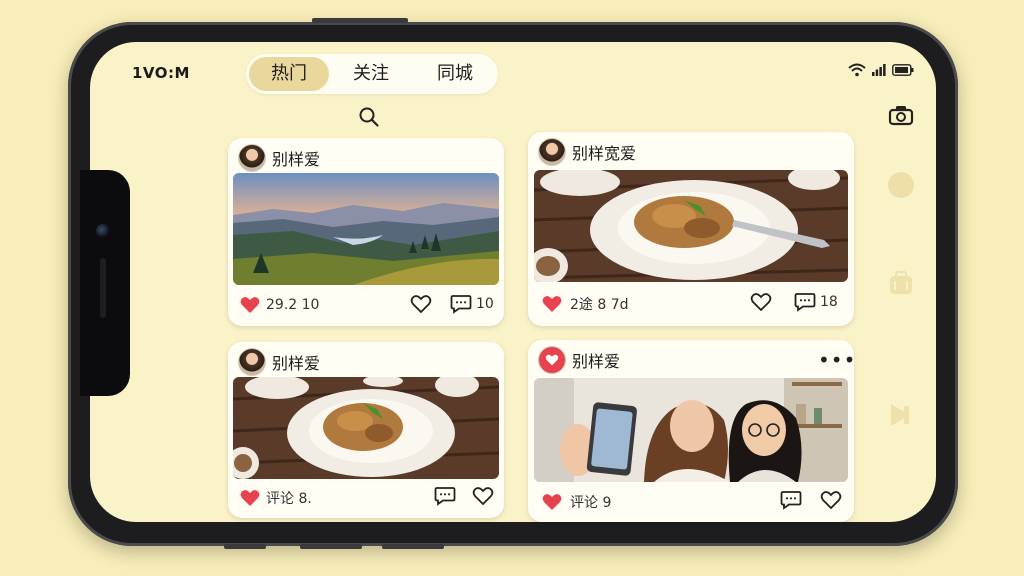 This screenshot has width=1024, height=576. I want to click on post-footer-left: 2途 8 7d, so click(585, 304).